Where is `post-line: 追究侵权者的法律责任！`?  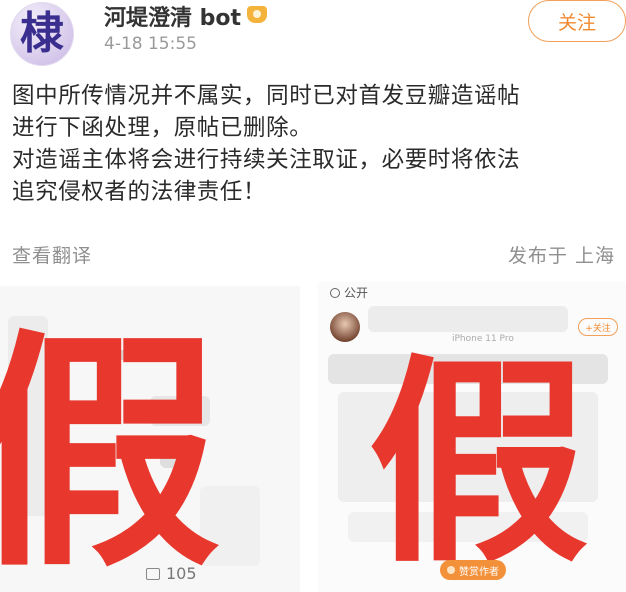
post-line: 追究侵权者的法律责任！ is located at coordinates (139, 192).